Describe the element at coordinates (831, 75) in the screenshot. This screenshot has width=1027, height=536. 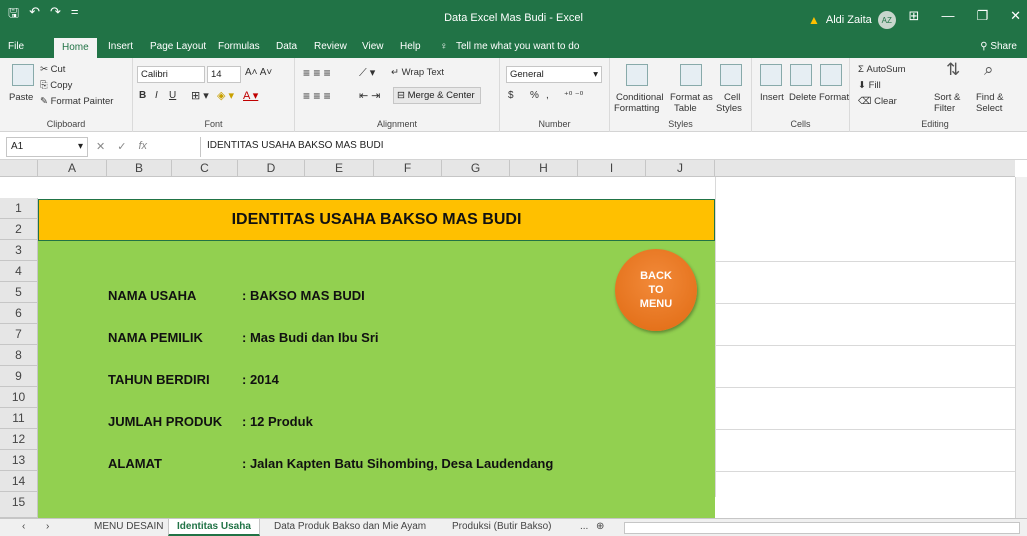
I see `format-cells-icon` at that location.